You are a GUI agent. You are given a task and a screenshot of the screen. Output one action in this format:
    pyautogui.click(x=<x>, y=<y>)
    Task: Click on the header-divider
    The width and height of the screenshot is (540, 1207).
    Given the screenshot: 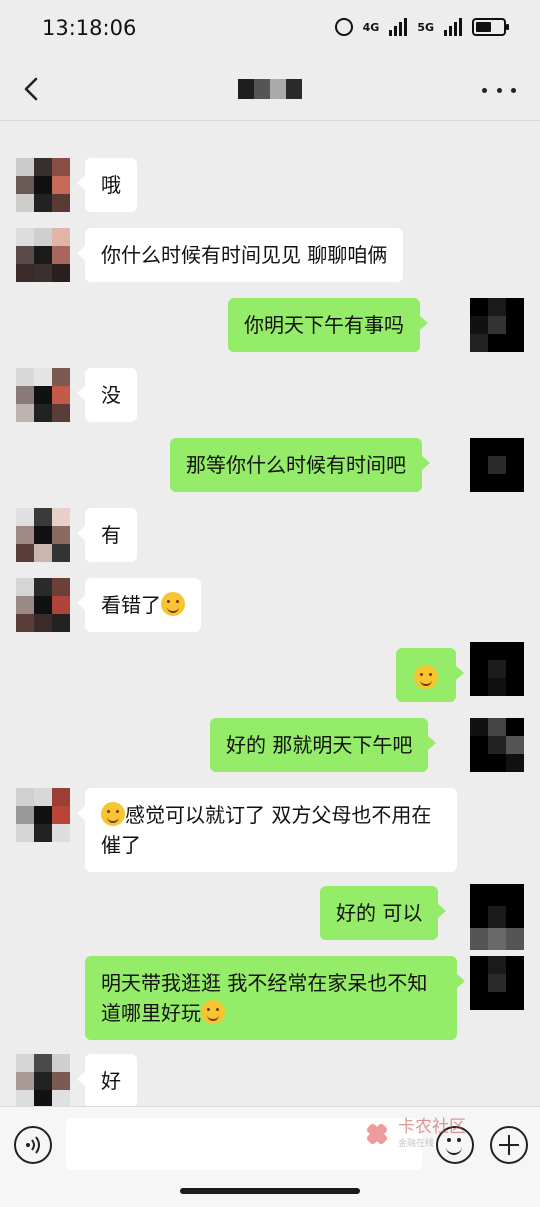 What is the action you would take?
    pyautogui.click(x=270, y=120)
    